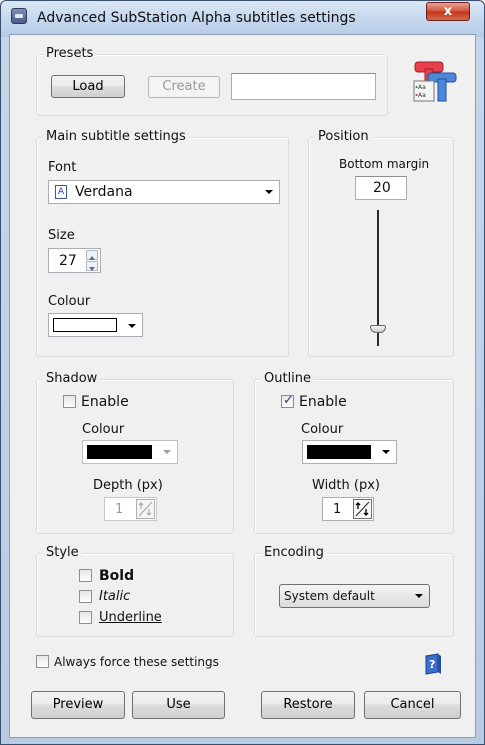 This screenshot has height=745, width=485. I want to click on create-button: Create, so click(184, 87).